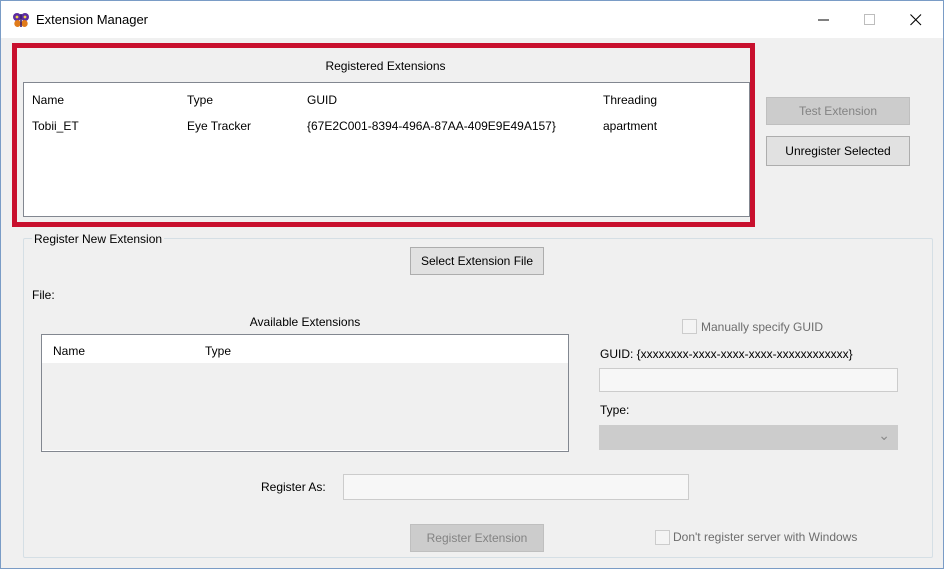  Describe the element at coordinates (92, 19) in the screenshot. I see `window-title: Extension Manager` at that location.